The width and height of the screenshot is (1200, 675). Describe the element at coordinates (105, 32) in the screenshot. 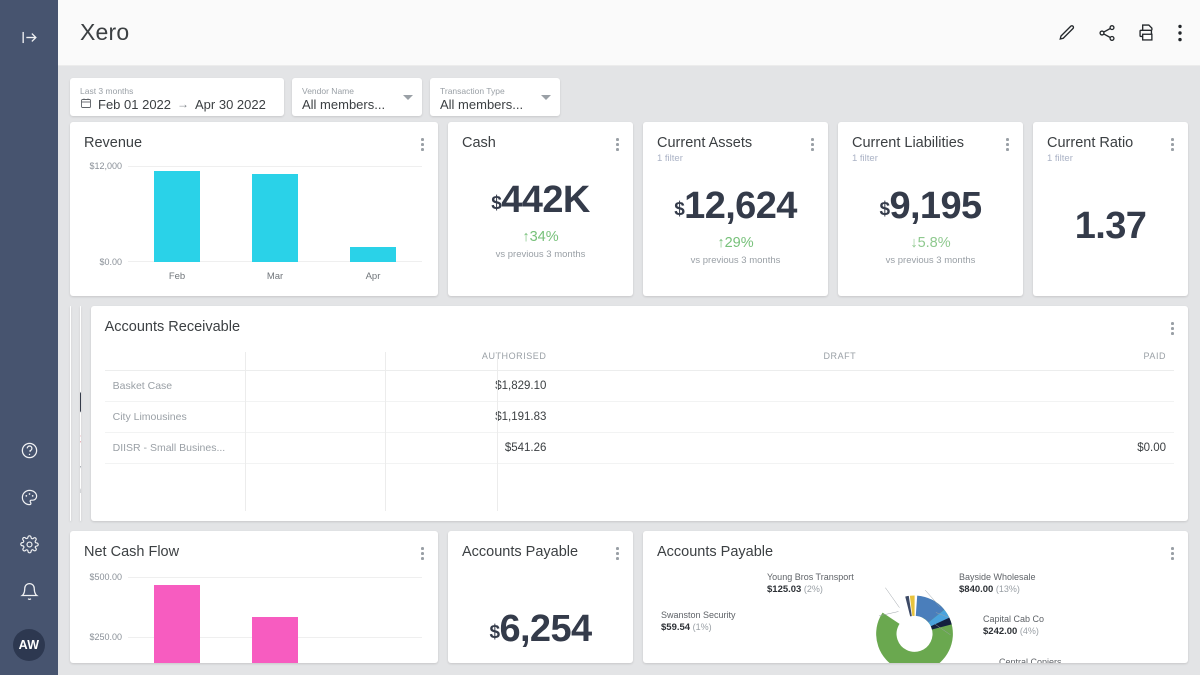

I see `page-title: Xero` at that location.